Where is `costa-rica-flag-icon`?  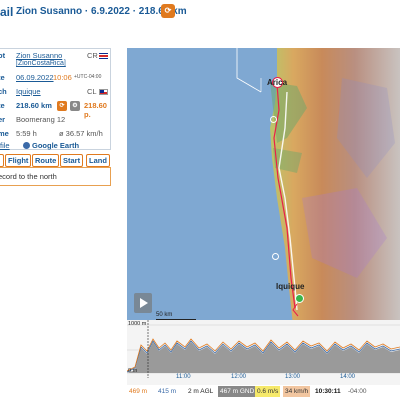
costa-rica-flag-icon is located at coordinates (103, 56).